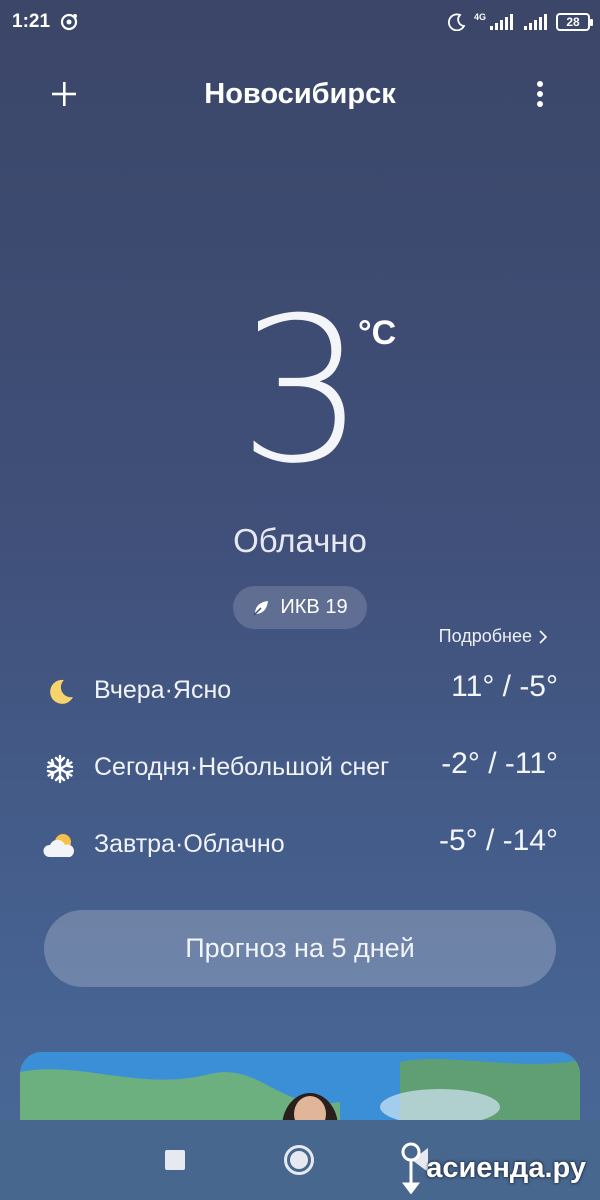 Image resolution: width=600 pixels, height=1200 pixels. I want to click on moon-icon, so click(60, 692).